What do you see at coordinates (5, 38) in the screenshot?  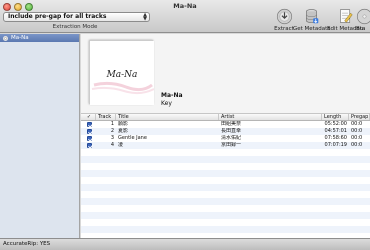 I see `disc-icon` at bounding box center [5, 38].